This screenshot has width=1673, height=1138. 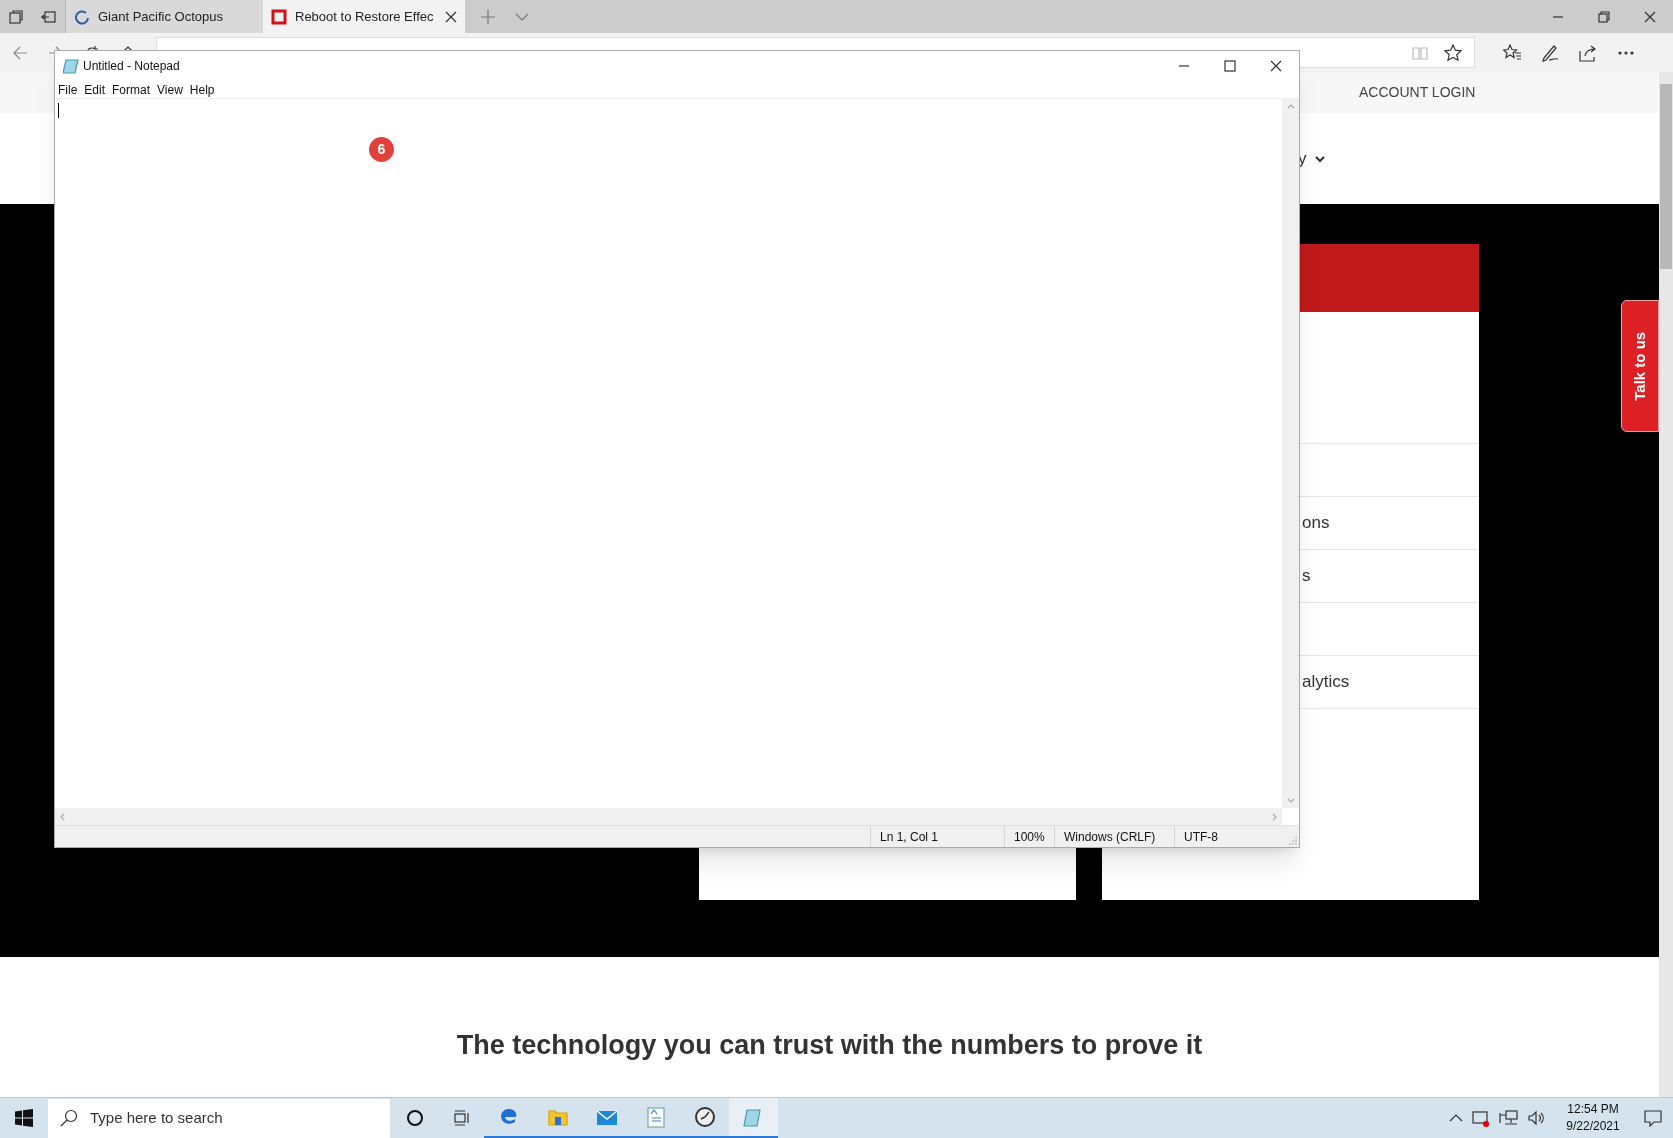 I want to click on tab-title: Reboot to Restore Effec, so click(x=364, y=16).